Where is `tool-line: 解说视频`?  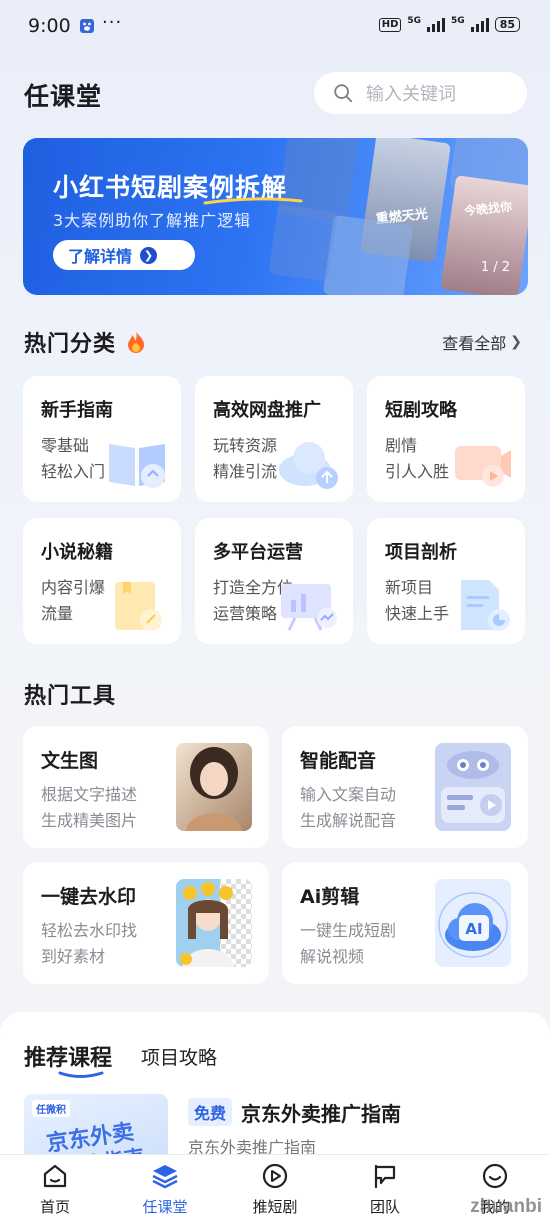 tool-line: 解说视频 is located at coordinates (332, 956).